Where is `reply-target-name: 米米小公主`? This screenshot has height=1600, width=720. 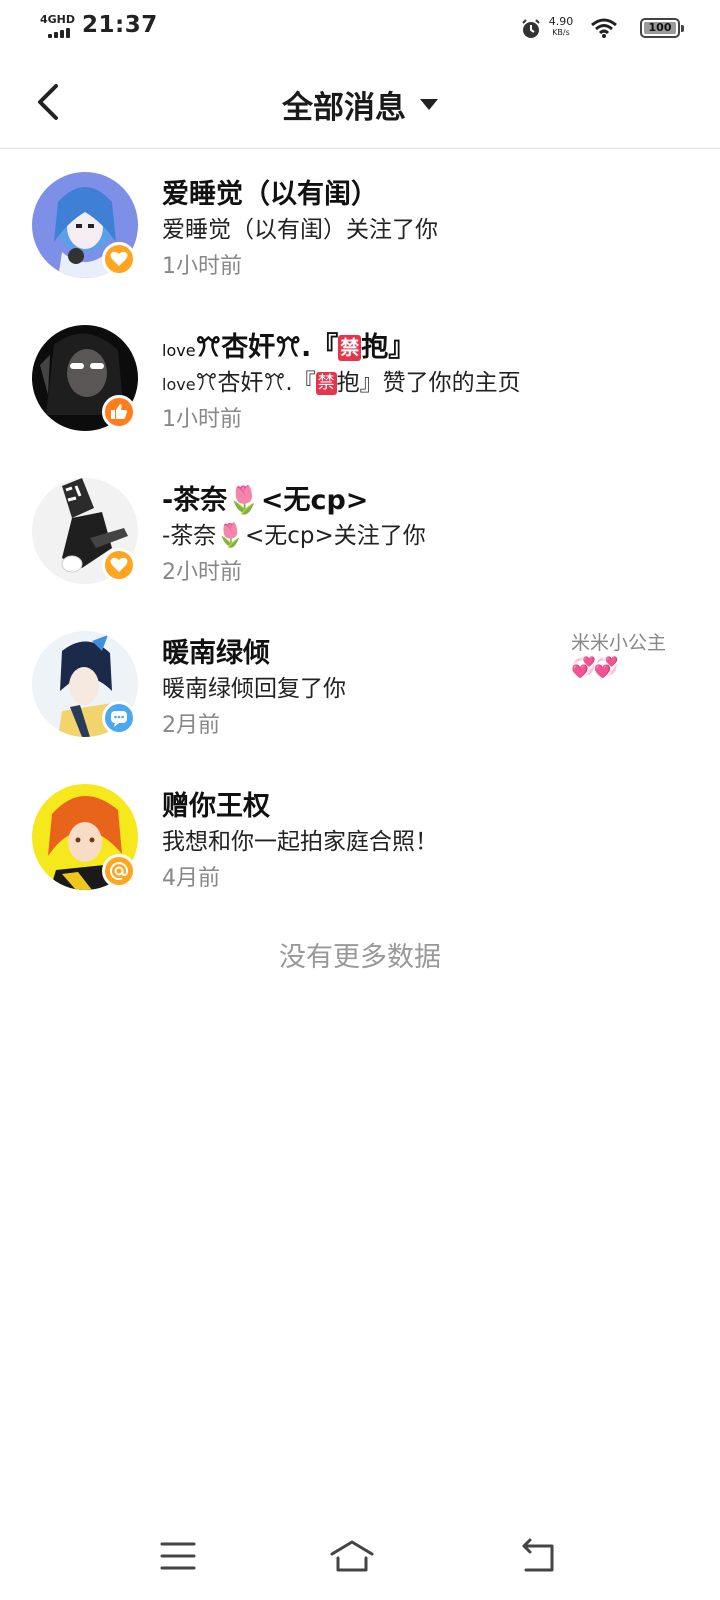 reply-target-name: 米米小公主 is located at coordinates (618, 643).